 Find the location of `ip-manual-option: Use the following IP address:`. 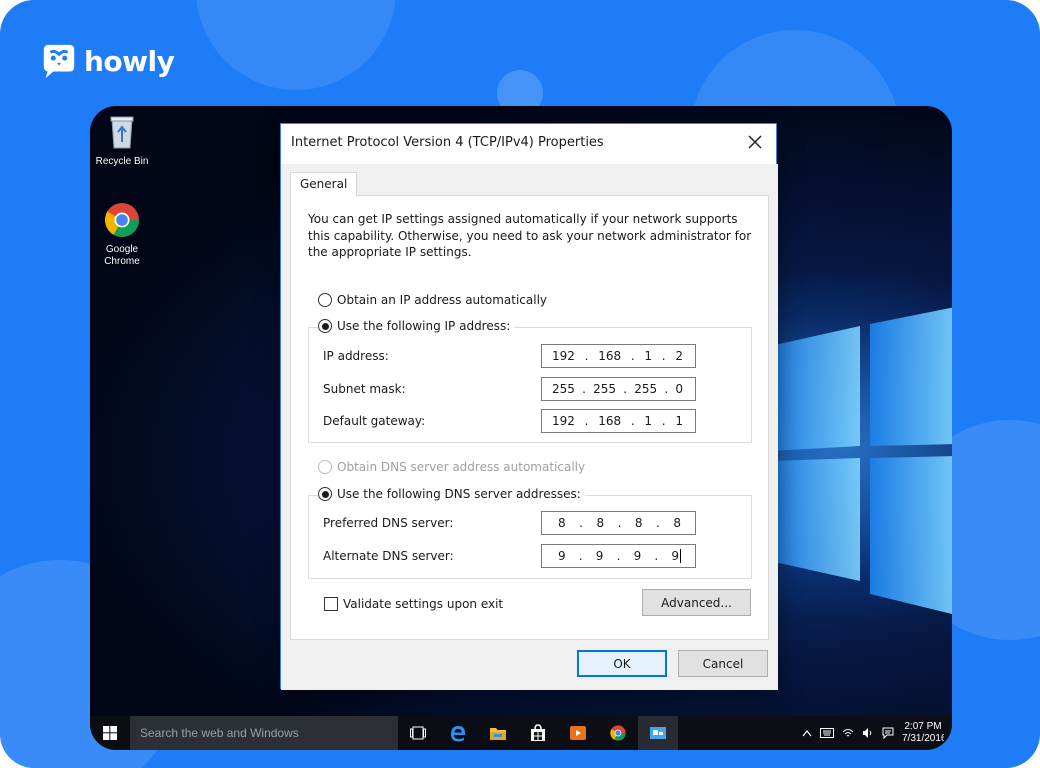

ip-manual-option: Use the following IP address: is located at coordinates (416, 326).